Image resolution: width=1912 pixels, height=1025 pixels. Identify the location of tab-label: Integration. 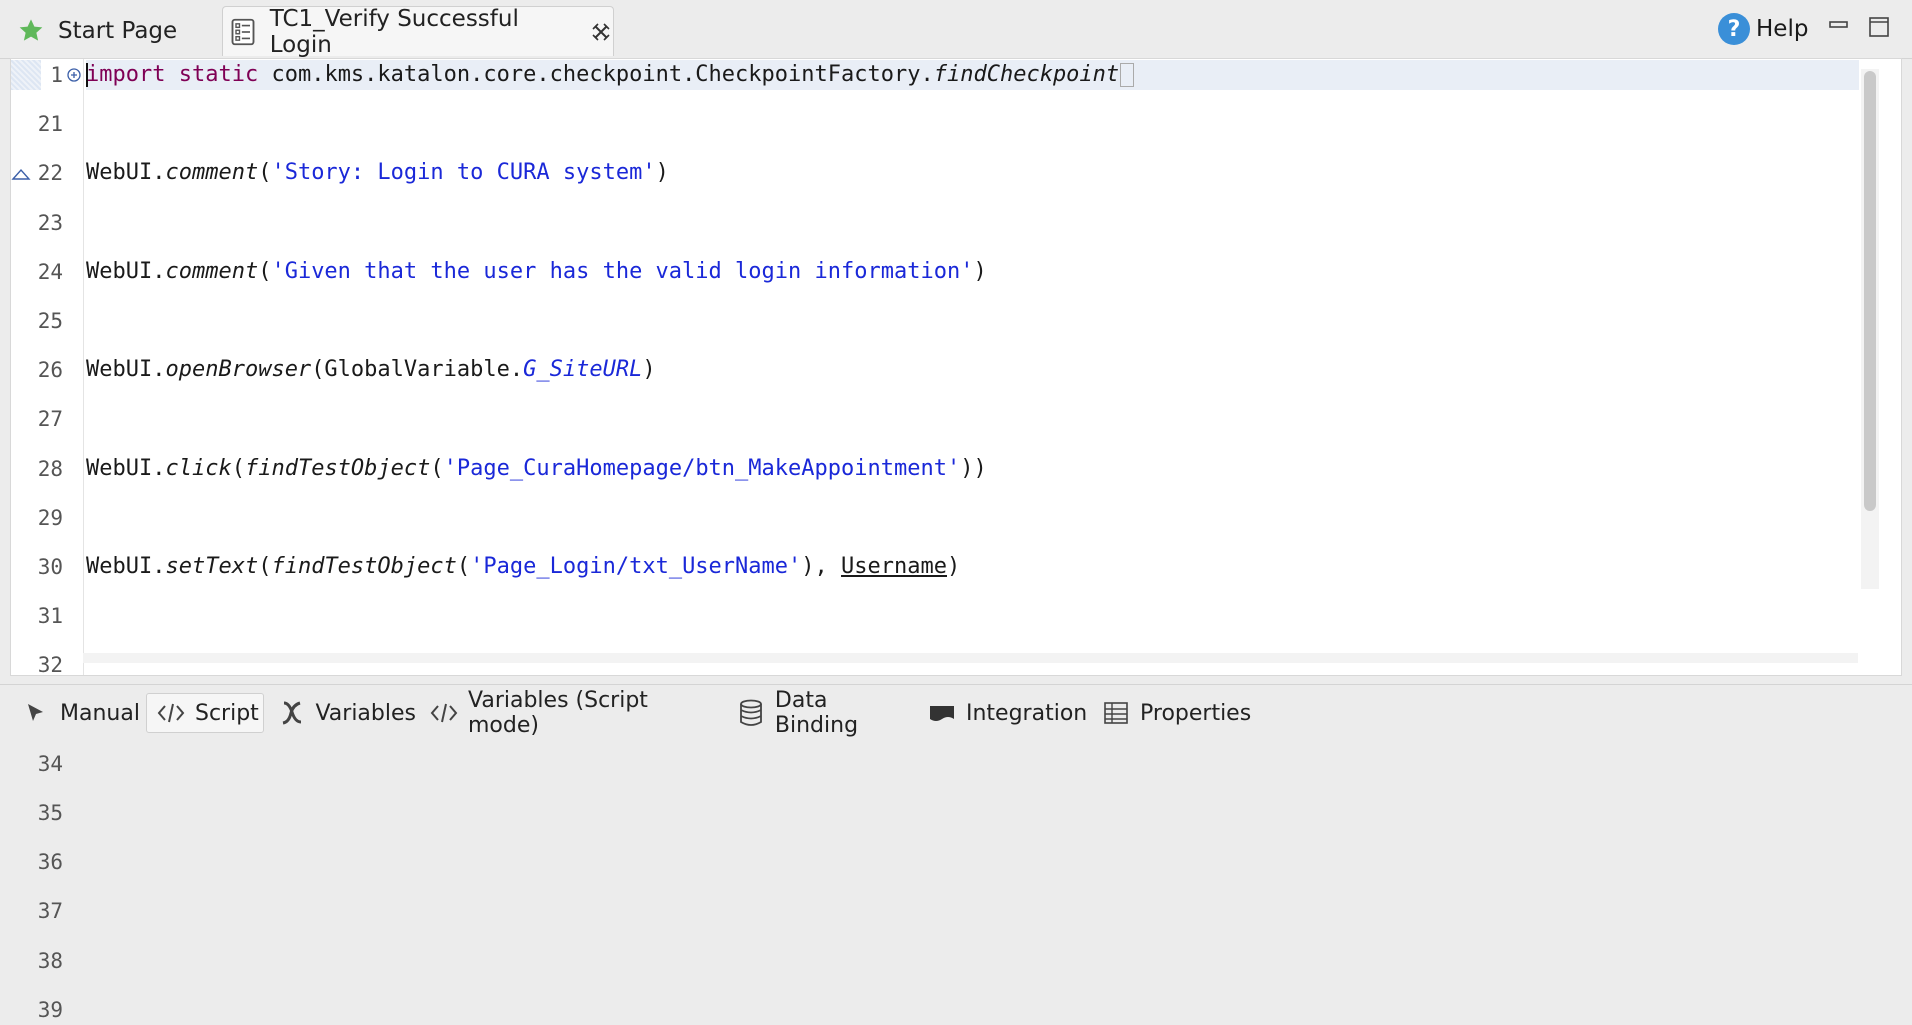
(1027, 713).